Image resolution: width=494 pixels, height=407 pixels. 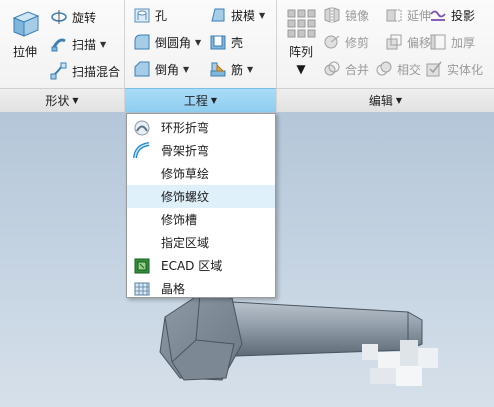 I want to click on extrude-button: 拉伸, so click(x=25, y=33).